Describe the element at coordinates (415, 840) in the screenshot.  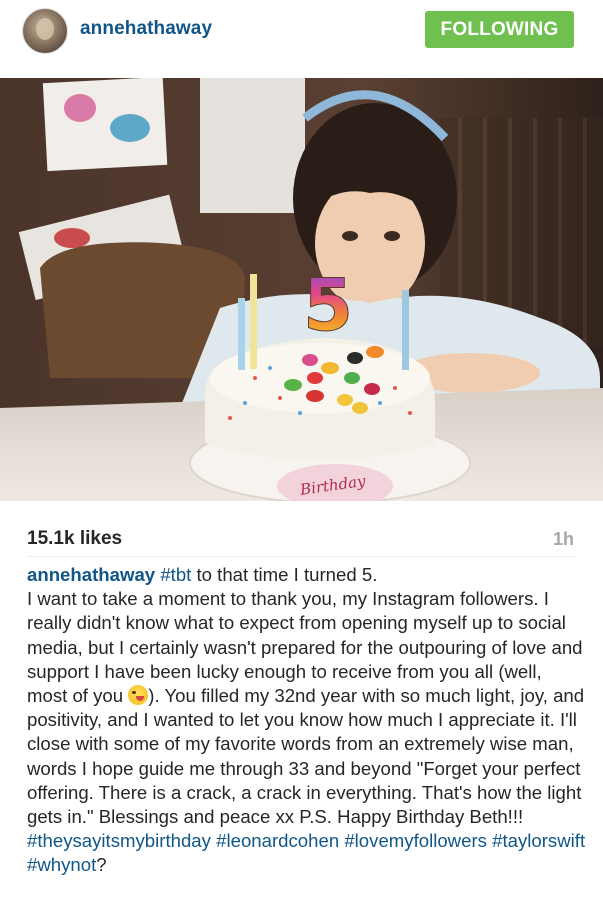
I see `hashtag-lovemyfollowers: #lovemyfollowers` at that location.